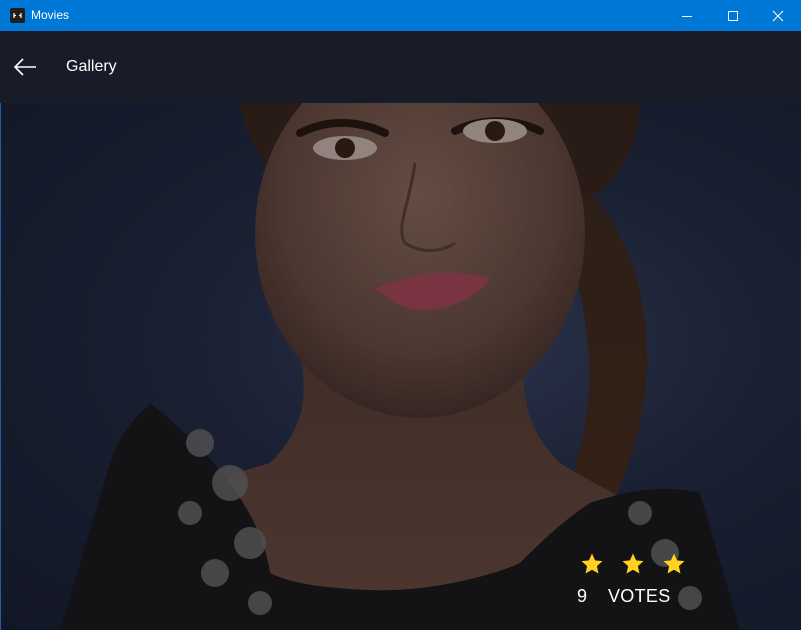 The width and height of the screenshot is (801, 630). I want to click on app-icon, so click(17, 15).